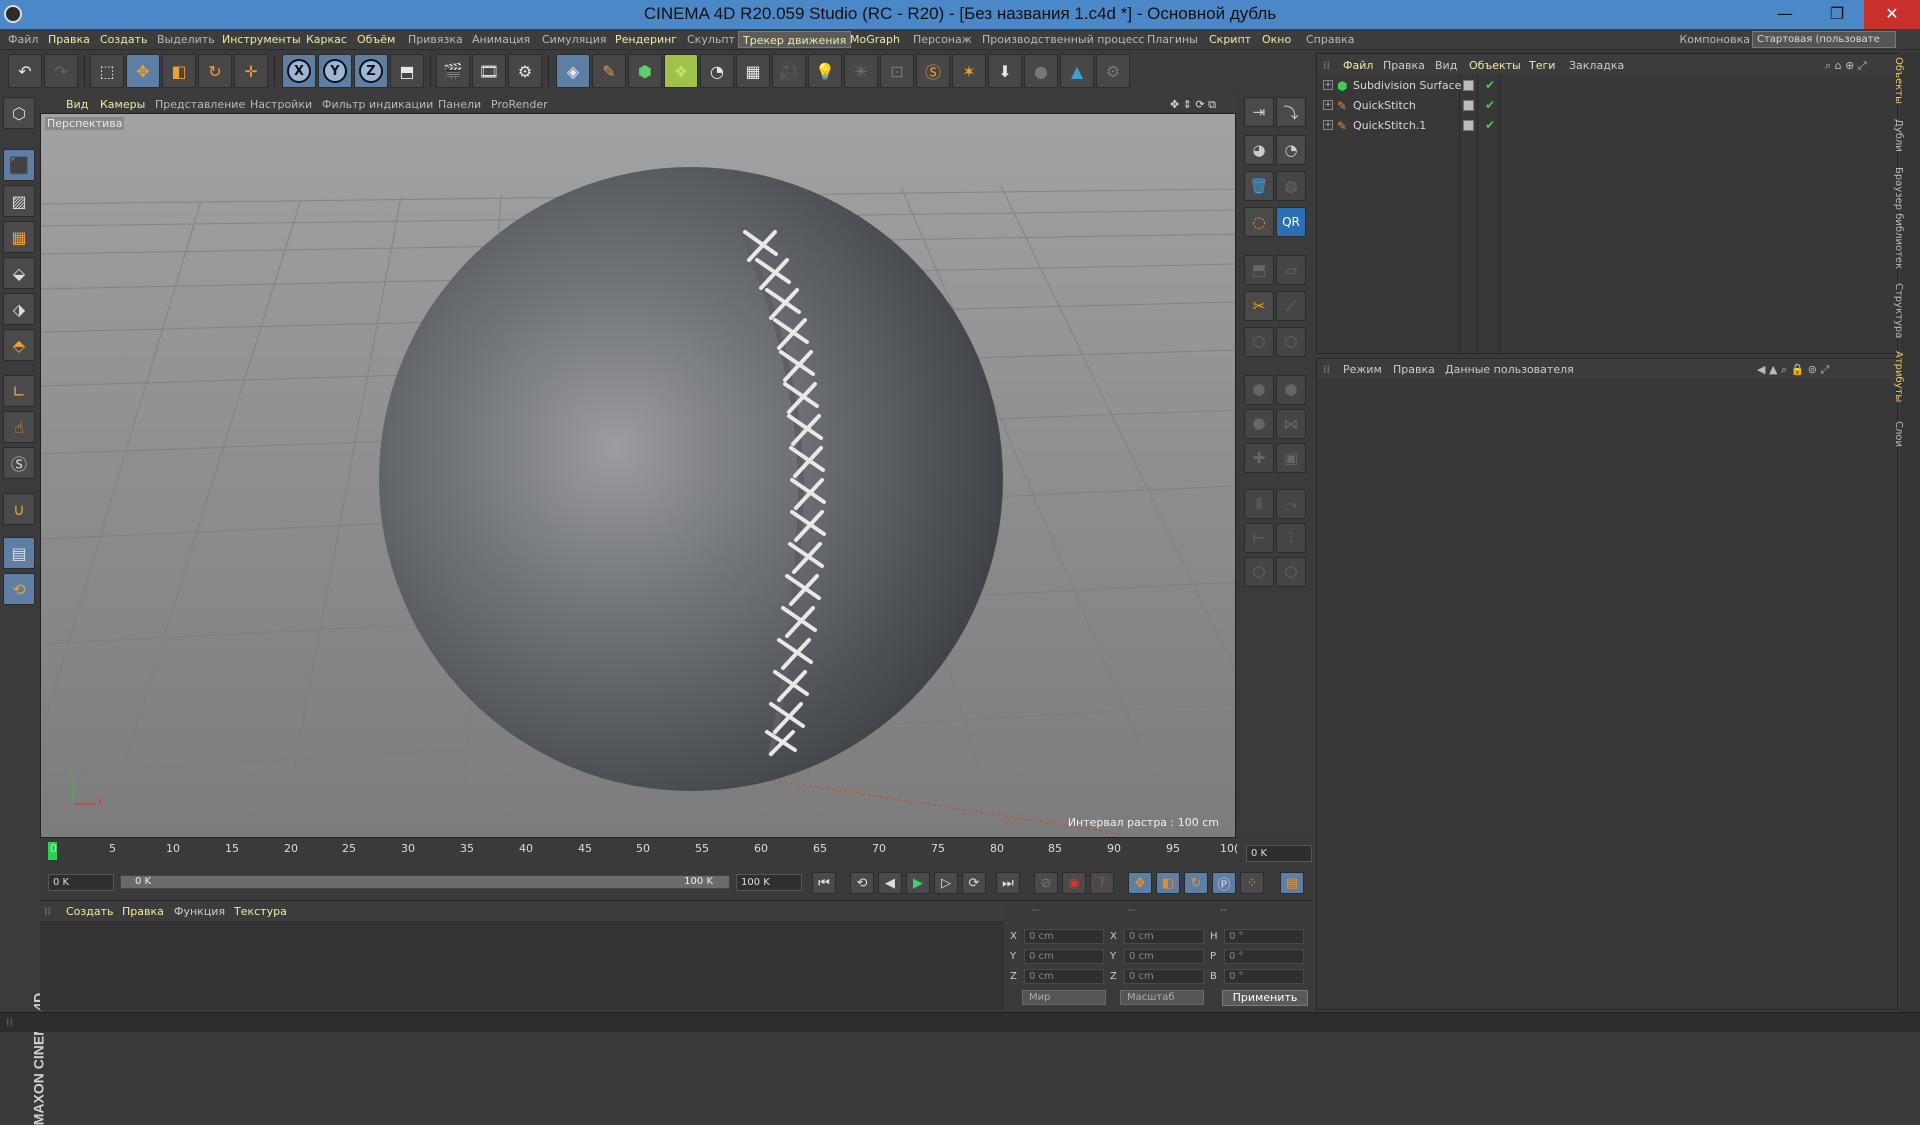 The image size is (1920, 1125). Describe the element at coordinates (1291, 572) in the screenshot. I see `box-select-2-icon: ⬡` at that location.